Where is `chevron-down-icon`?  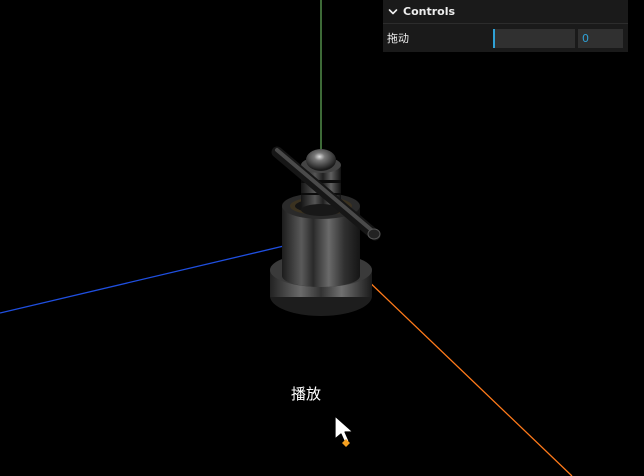 chevron-down-icon is located at coordinates (393, 11).